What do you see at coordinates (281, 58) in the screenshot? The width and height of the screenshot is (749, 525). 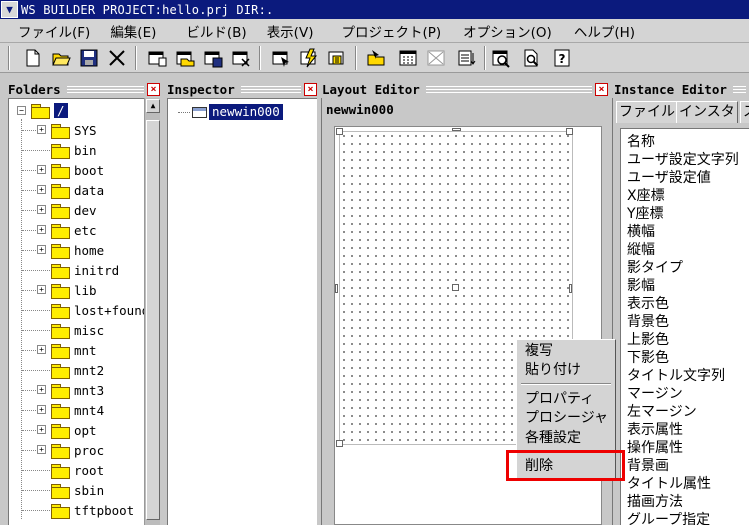 I see `select-tool-icon` at bounding box center [281, 58].